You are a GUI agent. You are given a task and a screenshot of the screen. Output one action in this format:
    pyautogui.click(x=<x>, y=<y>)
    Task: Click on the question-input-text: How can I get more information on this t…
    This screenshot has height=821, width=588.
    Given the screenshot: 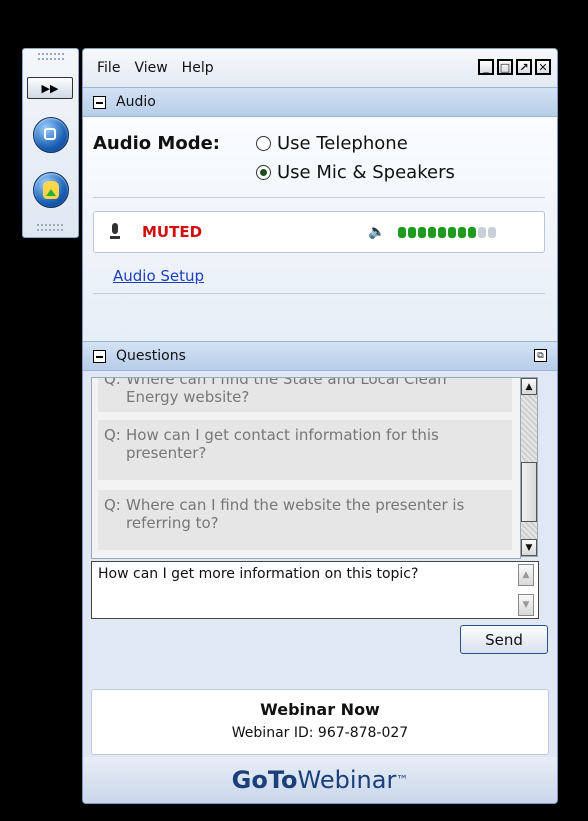 What is the action you would take?
    pyautogui.click(x=258, y=574)
    